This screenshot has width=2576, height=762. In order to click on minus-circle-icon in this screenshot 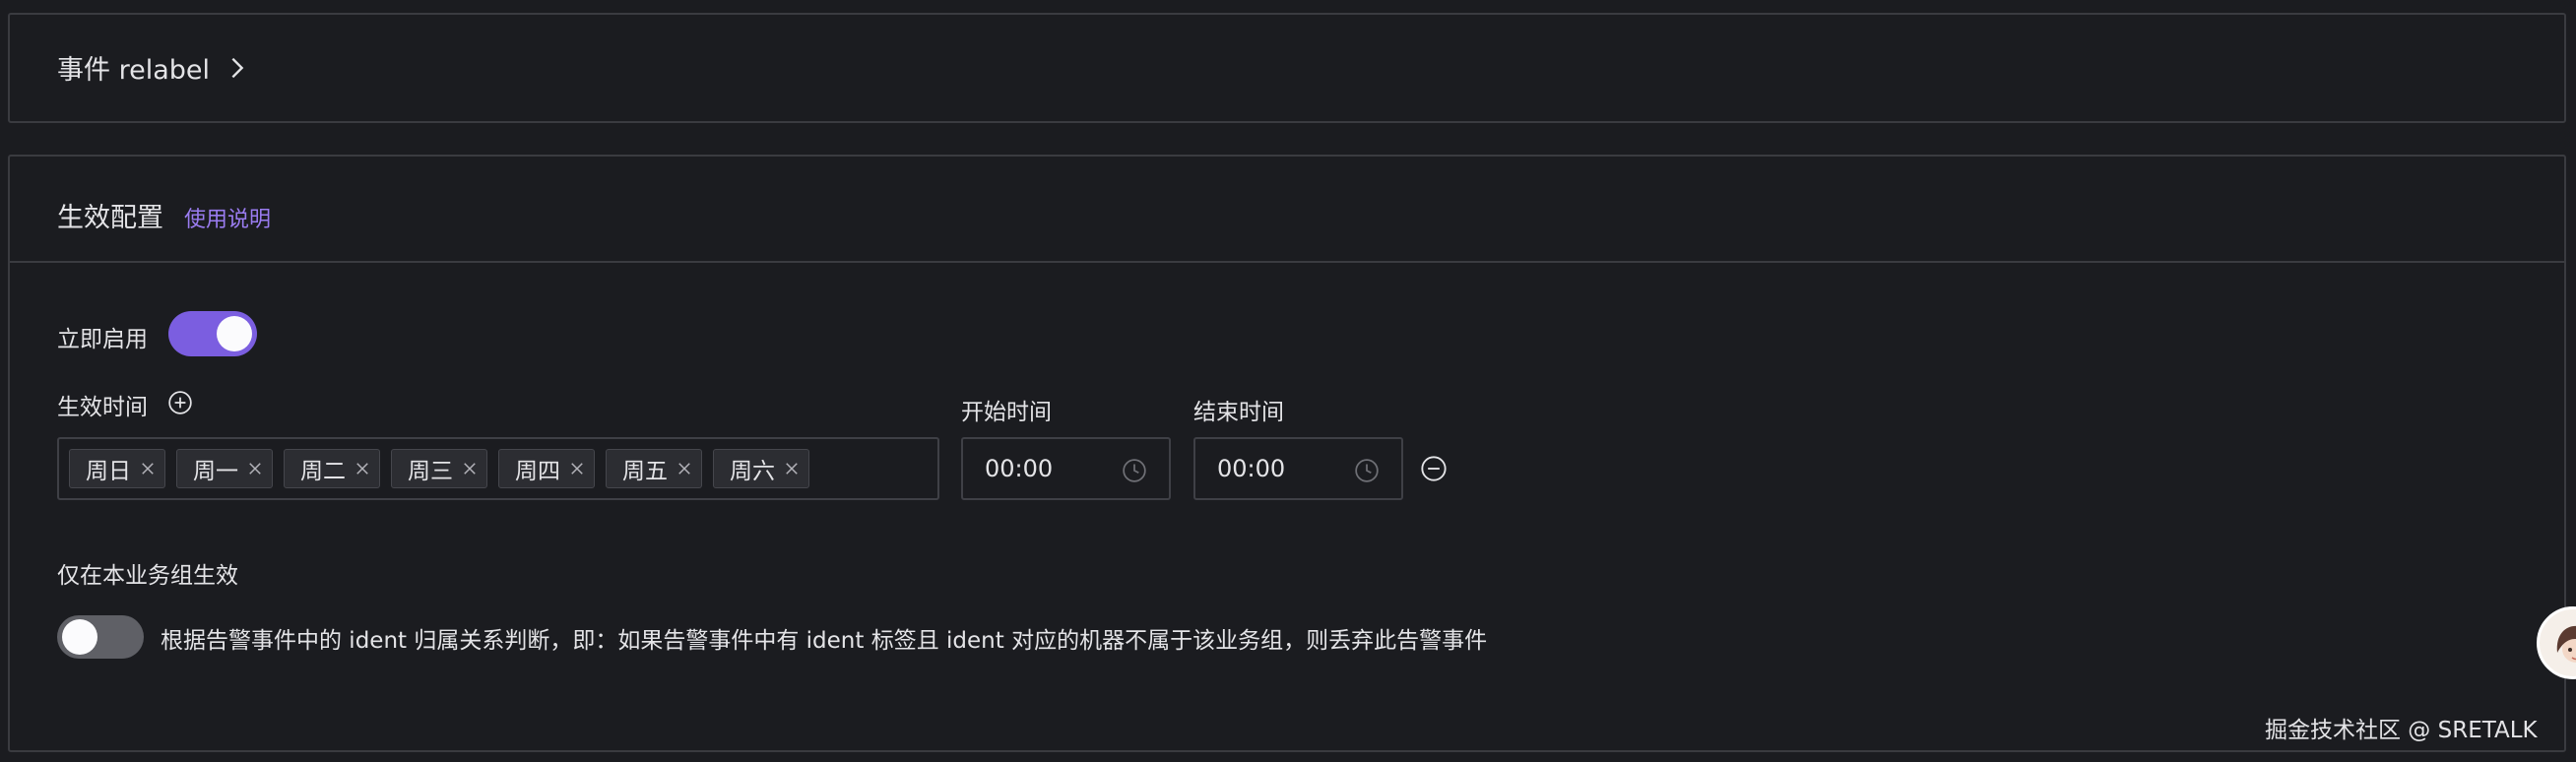, I will do `click(1434, 468)`.